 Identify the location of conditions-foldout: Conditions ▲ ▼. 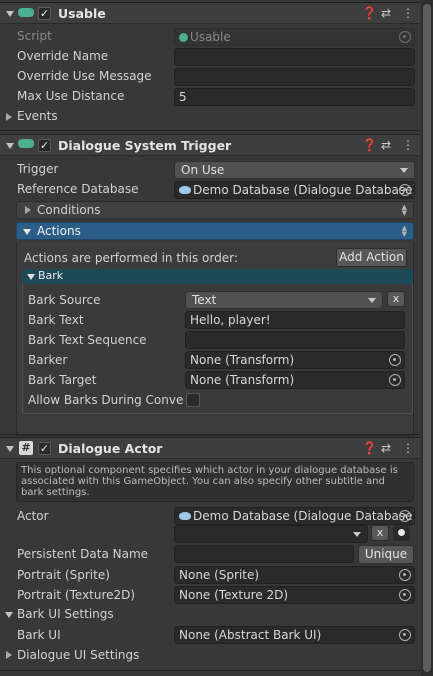
(215, 210).